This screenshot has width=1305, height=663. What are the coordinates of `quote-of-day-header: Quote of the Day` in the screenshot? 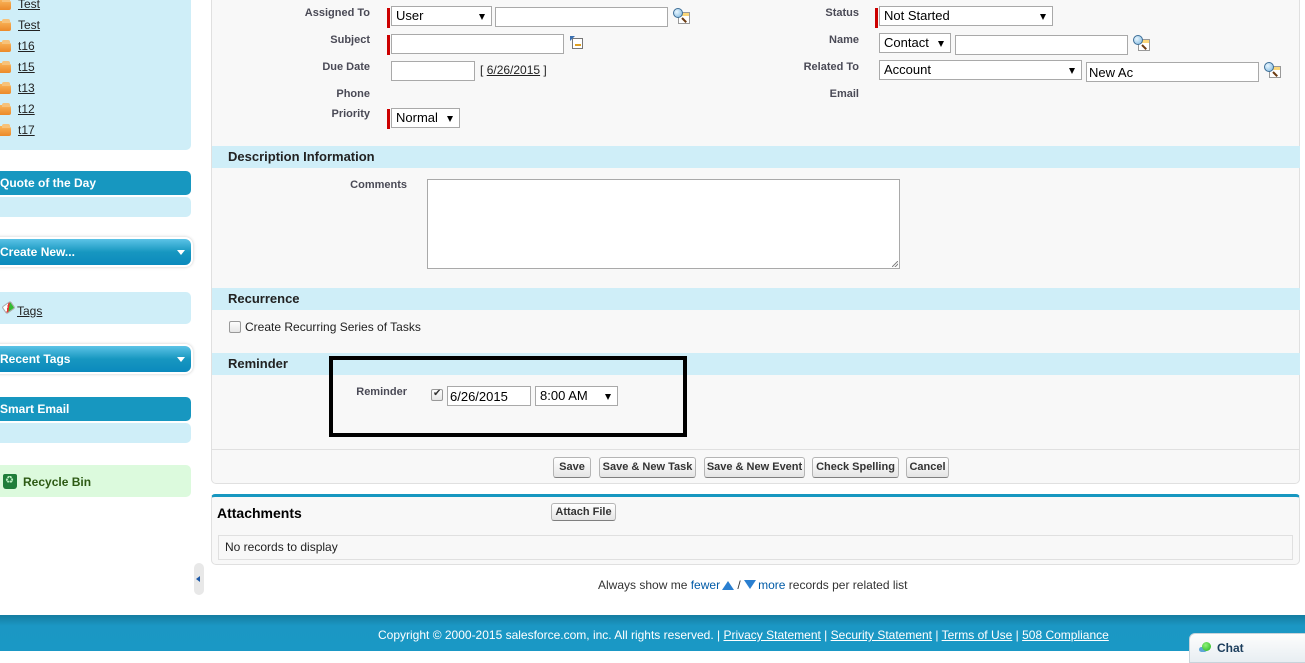 It's located at (95, 183).